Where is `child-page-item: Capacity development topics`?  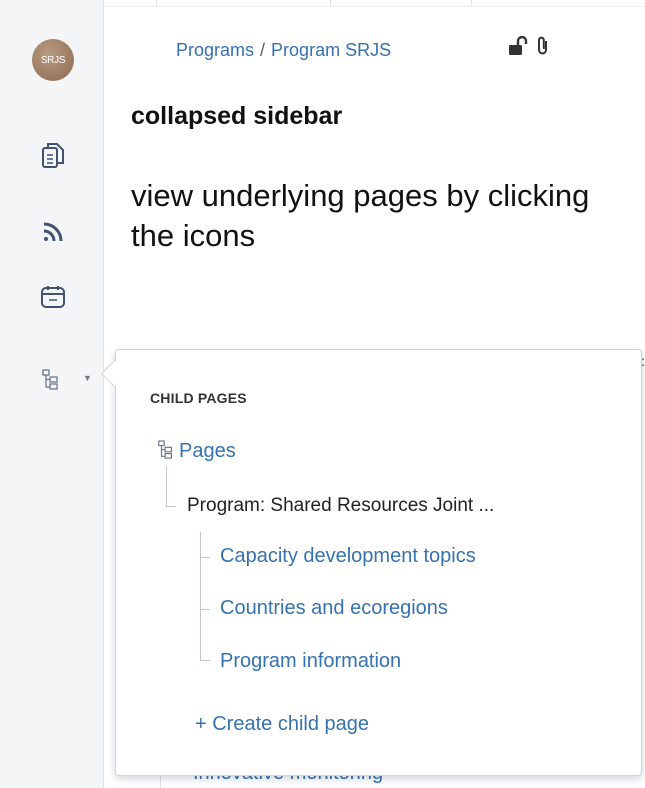
child-page-item: Capacity development topics is located at coordinates (348, 556).